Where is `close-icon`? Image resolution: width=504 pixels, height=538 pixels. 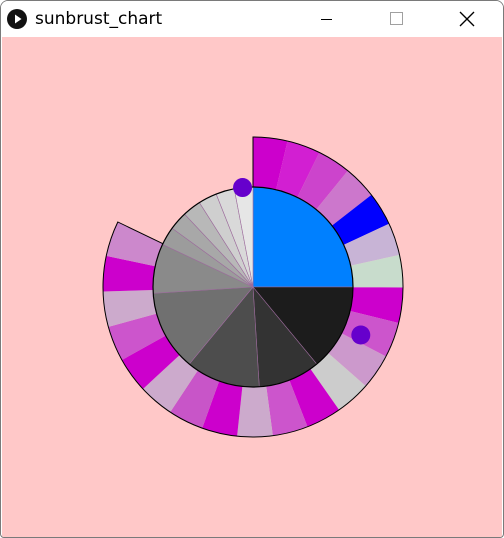 close-icon is located at coordinates (467, 19).